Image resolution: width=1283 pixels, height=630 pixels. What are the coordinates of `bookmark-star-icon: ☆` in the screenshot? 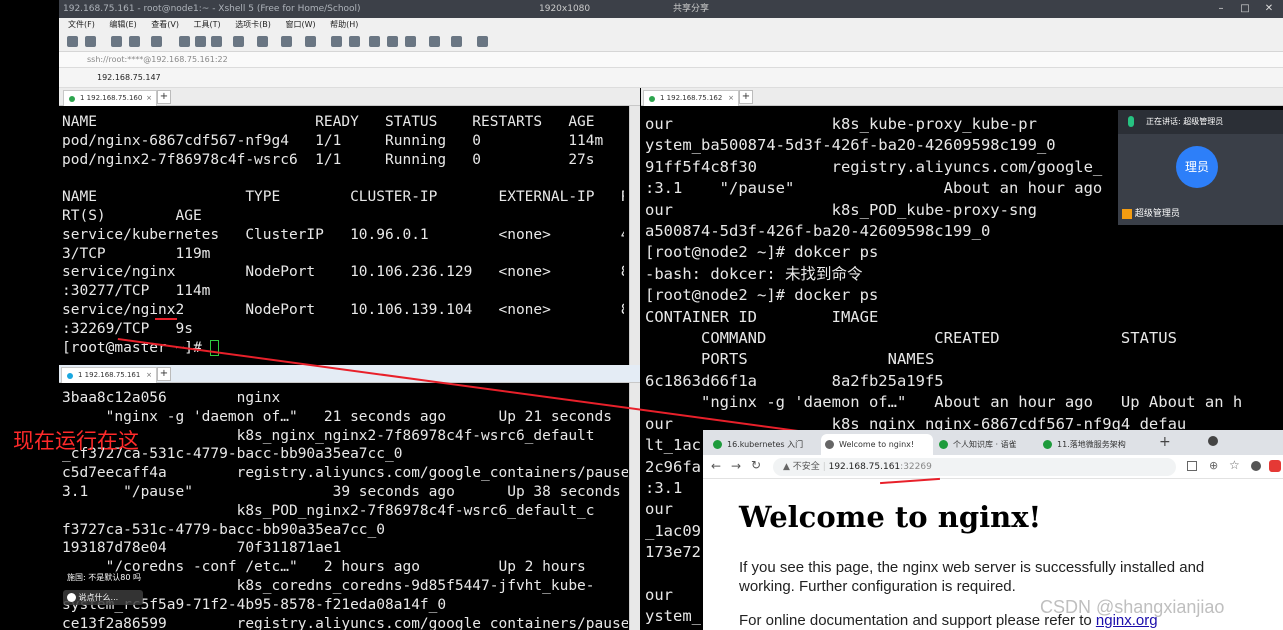 It's located at (1234, 465).